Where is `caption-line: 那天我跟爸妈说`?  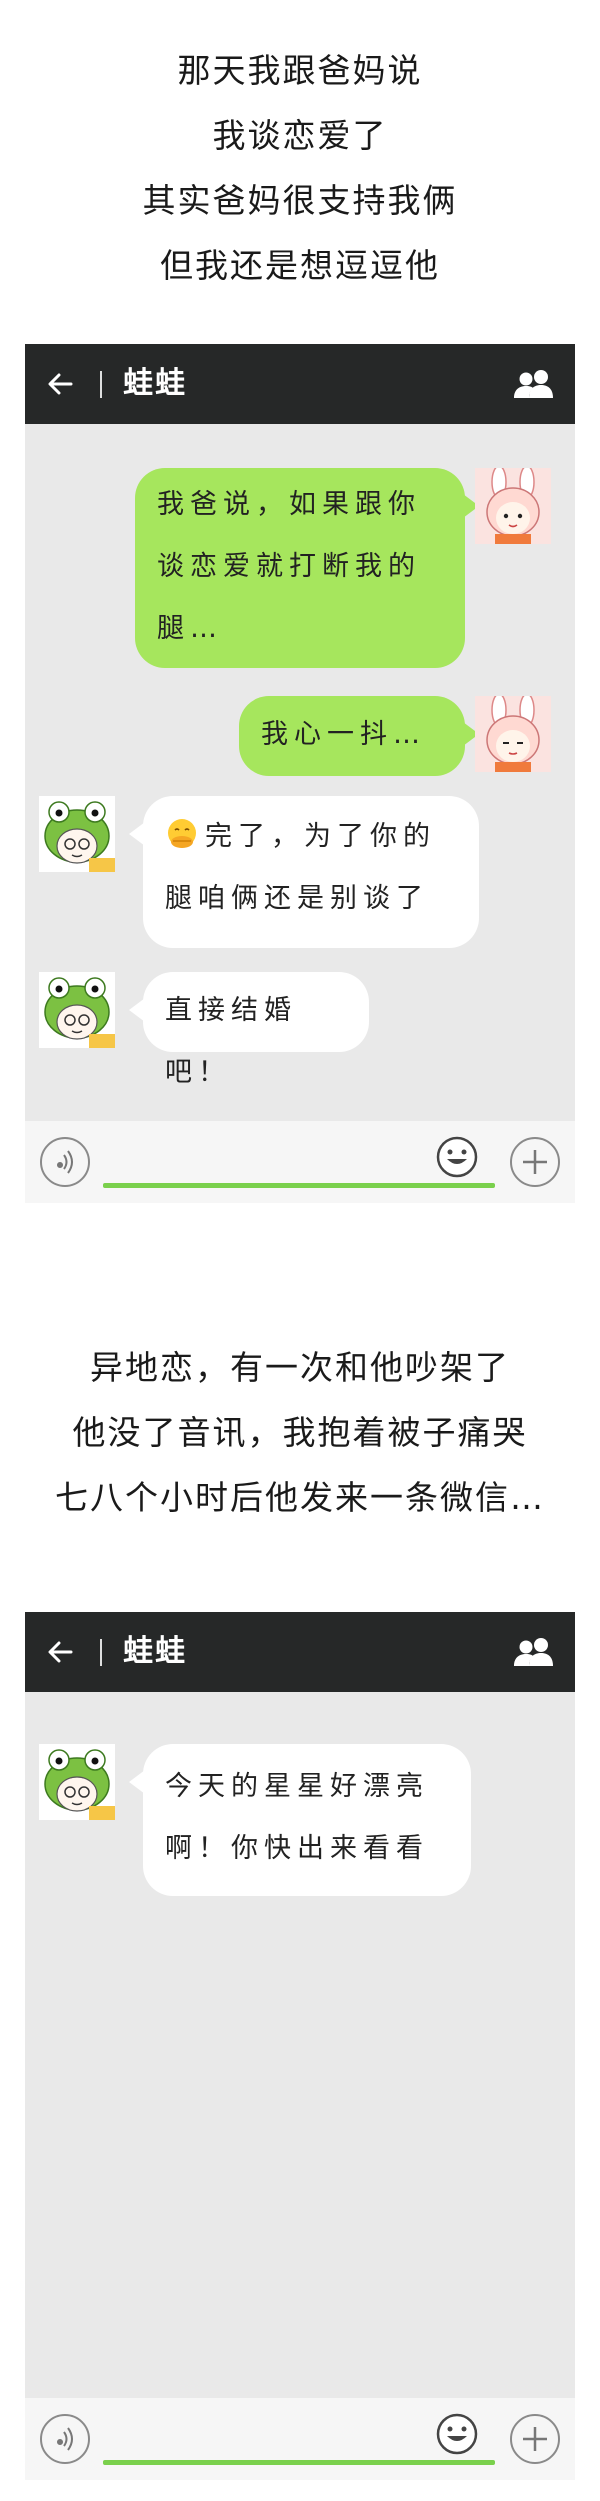
caption-line: 那天我跟爸妈说 is located at coordinates (300, 70).